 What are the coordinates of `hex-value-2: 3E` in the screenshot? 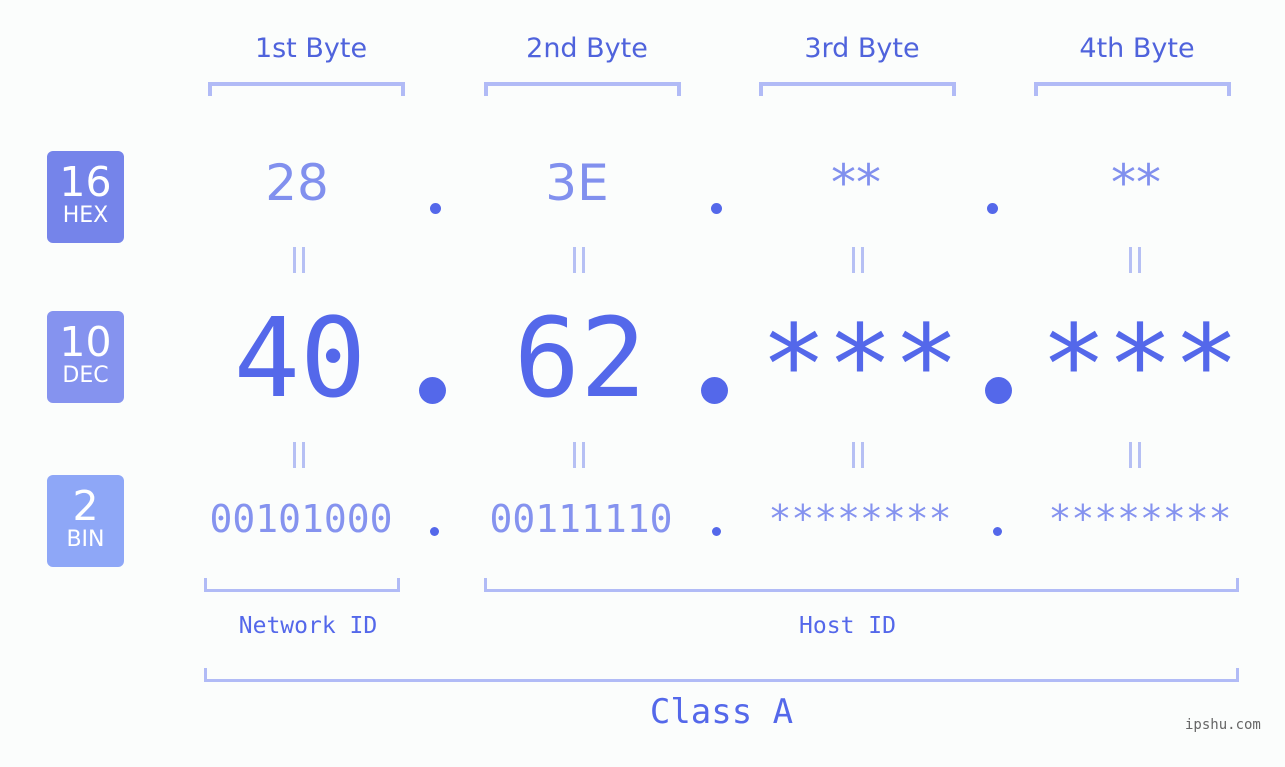 It's located at (577, 183).